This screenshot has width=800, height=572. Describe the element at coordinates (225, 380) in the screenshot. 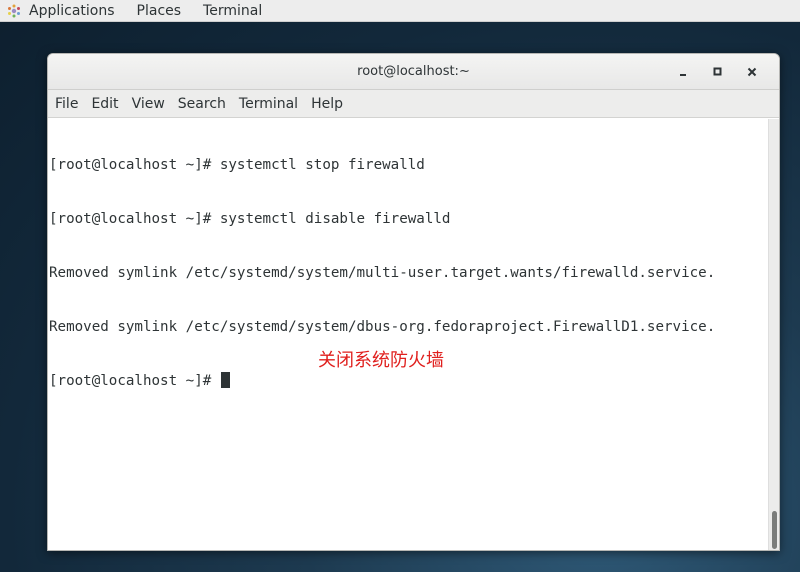

I see `text-cursor` at that location.